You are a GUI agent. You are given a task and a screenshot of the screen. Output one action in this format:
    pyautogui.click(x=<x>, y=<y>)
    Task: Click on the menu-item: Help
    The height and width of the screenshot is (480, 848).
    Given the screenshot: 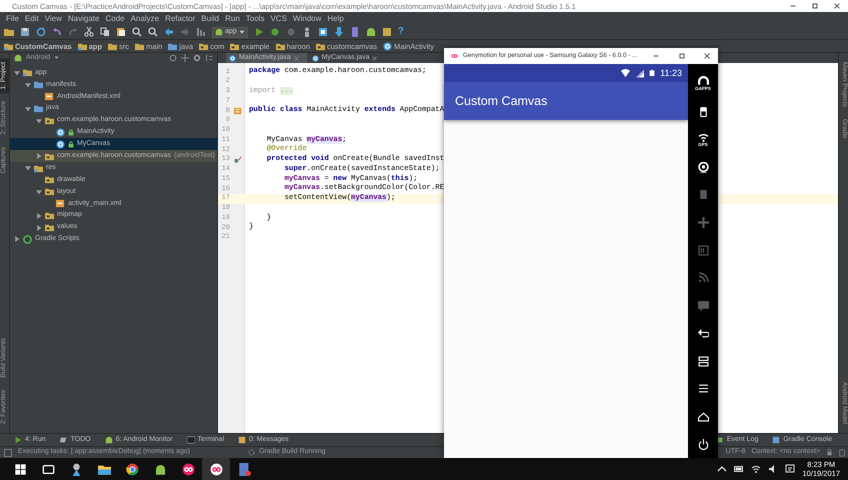 What is the action you would take?
    pyautogui.click(x=335, y=19)
    